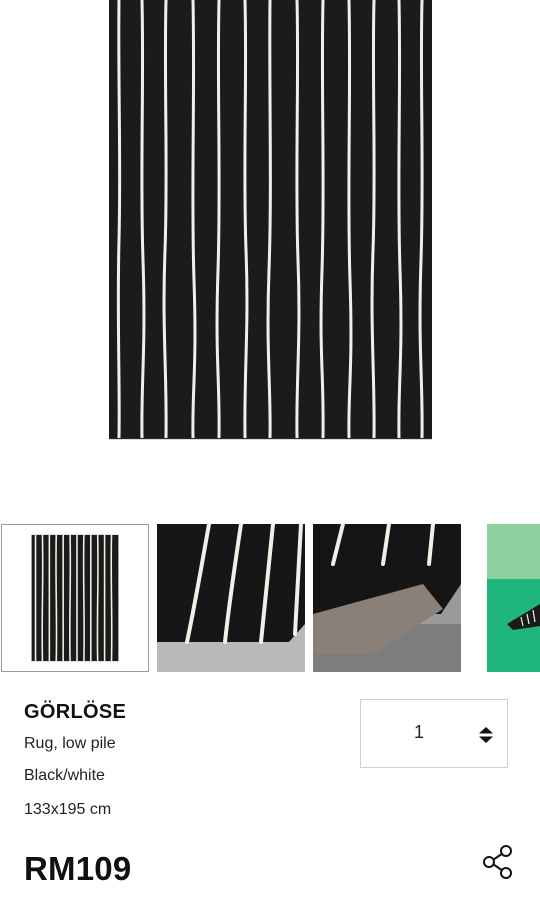  What do you see at coordinates (486, 735) in the screenshot?
I see `up-down-arrows-icon` at bounding box center [486, 735].